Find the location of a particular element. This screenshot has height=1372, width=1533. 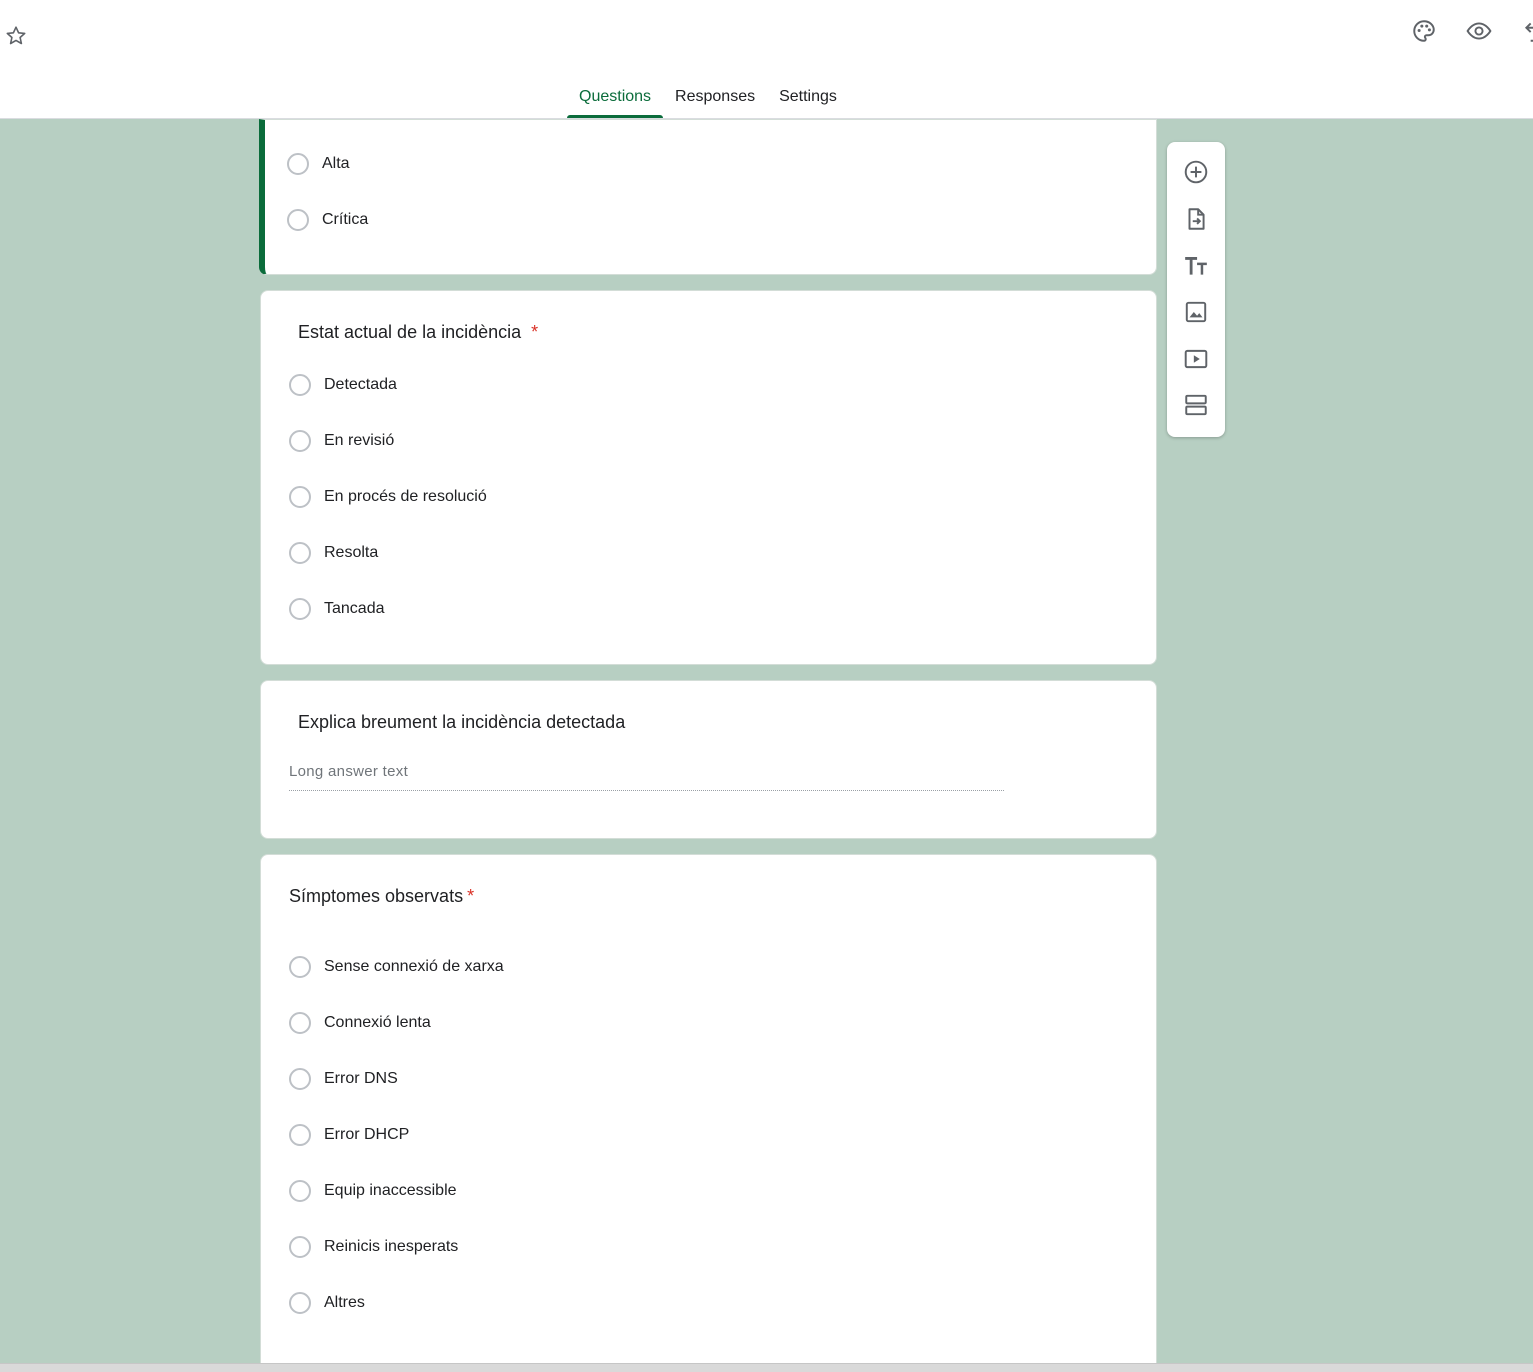

option-en-revisio: En revisió is located at coordinates (341, 441).